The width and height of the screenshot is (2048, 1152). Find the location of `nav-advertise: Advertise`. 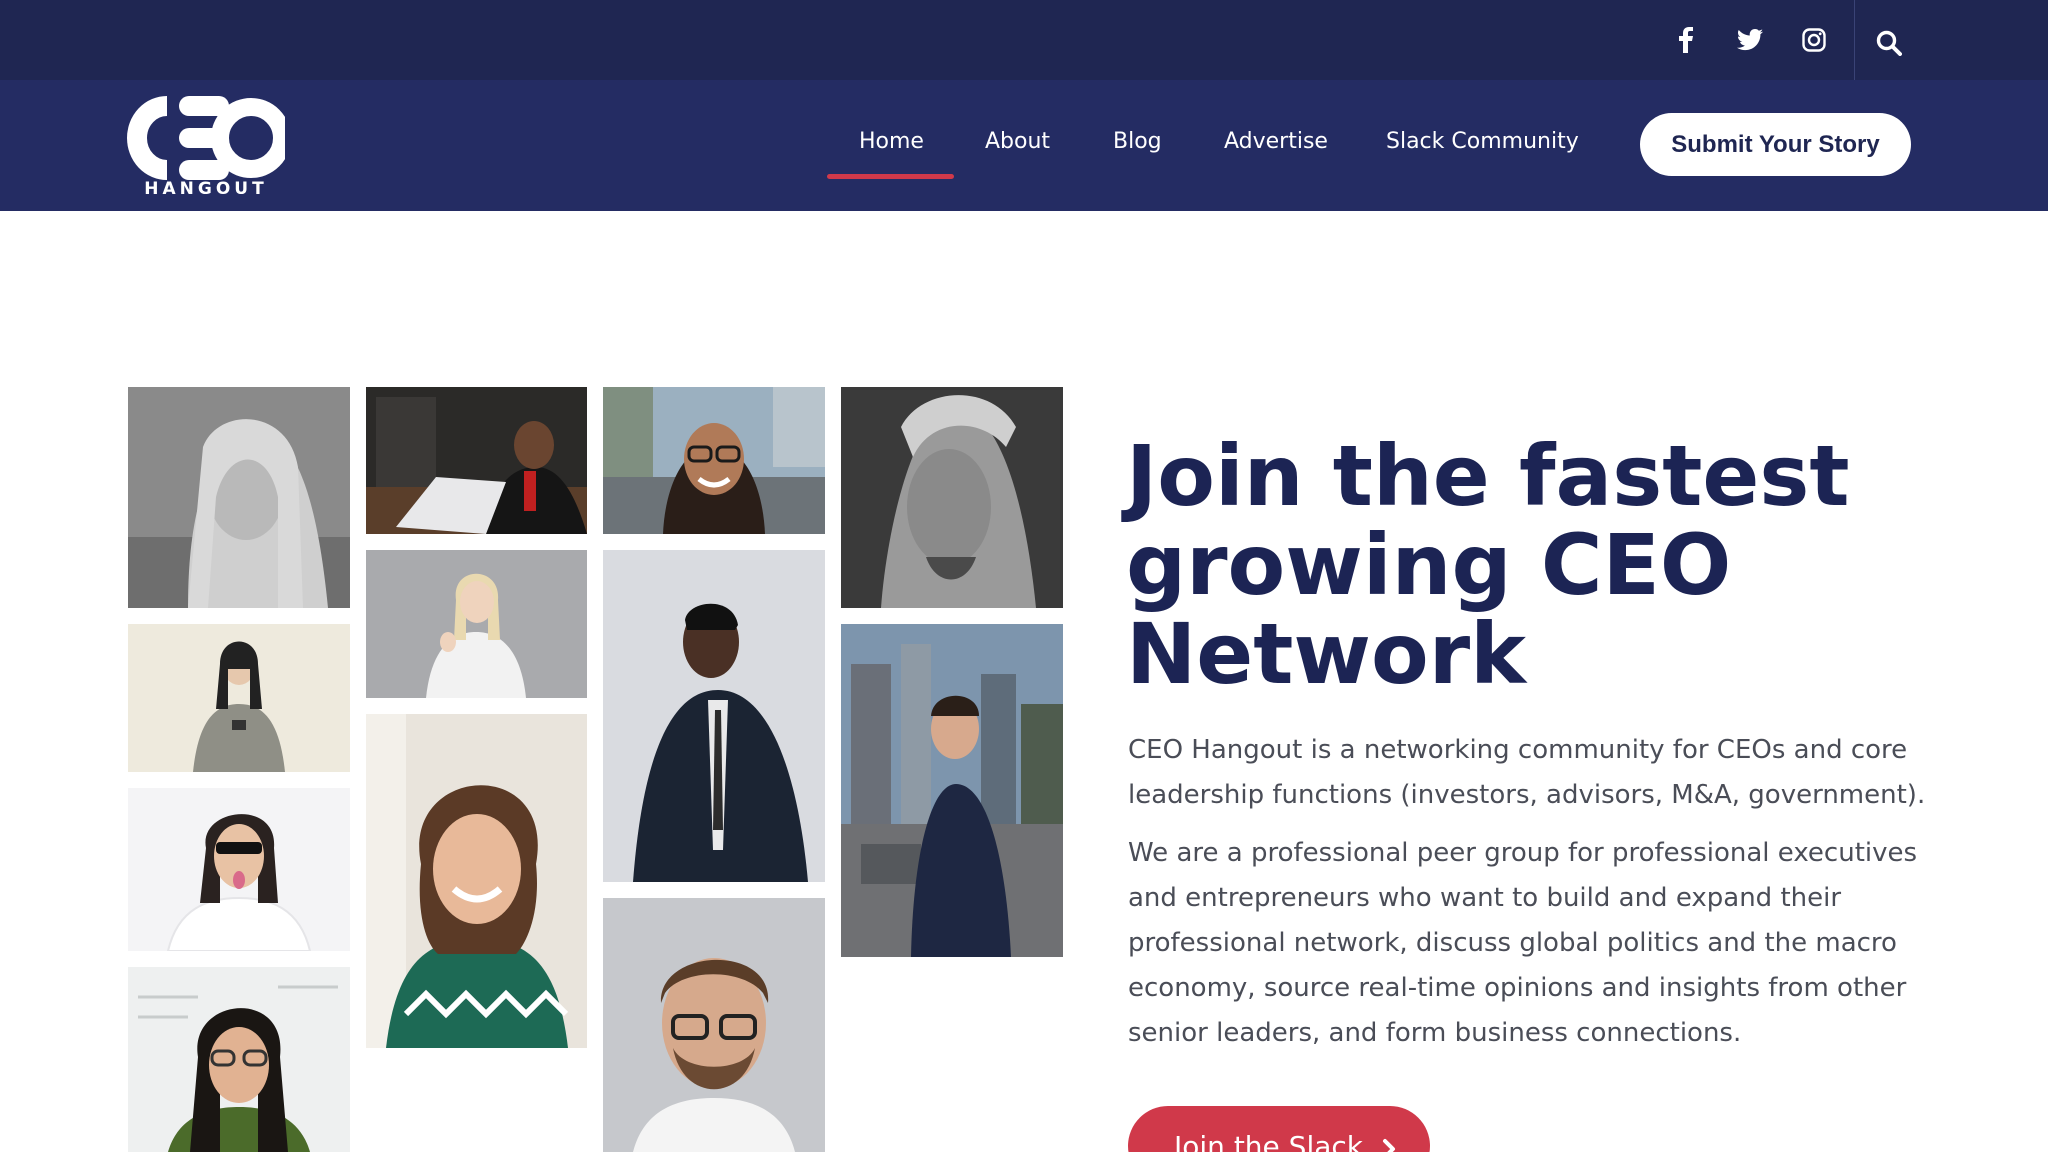

nav-advertise: Advertise is located at coordinates (1276, 142).